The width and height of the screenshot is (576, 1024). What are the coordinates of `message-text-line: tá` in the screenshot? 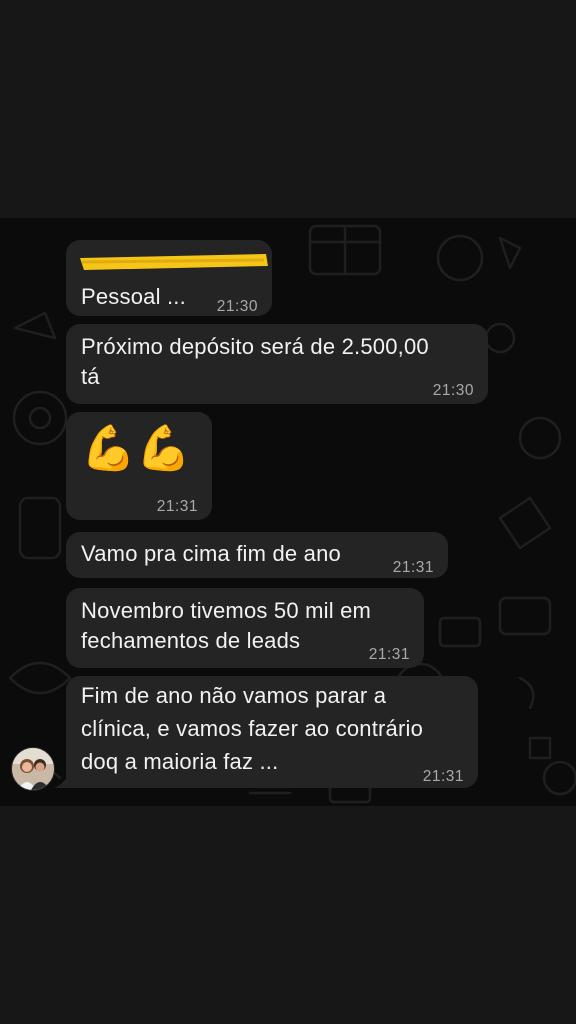 It's located at (90, 376).